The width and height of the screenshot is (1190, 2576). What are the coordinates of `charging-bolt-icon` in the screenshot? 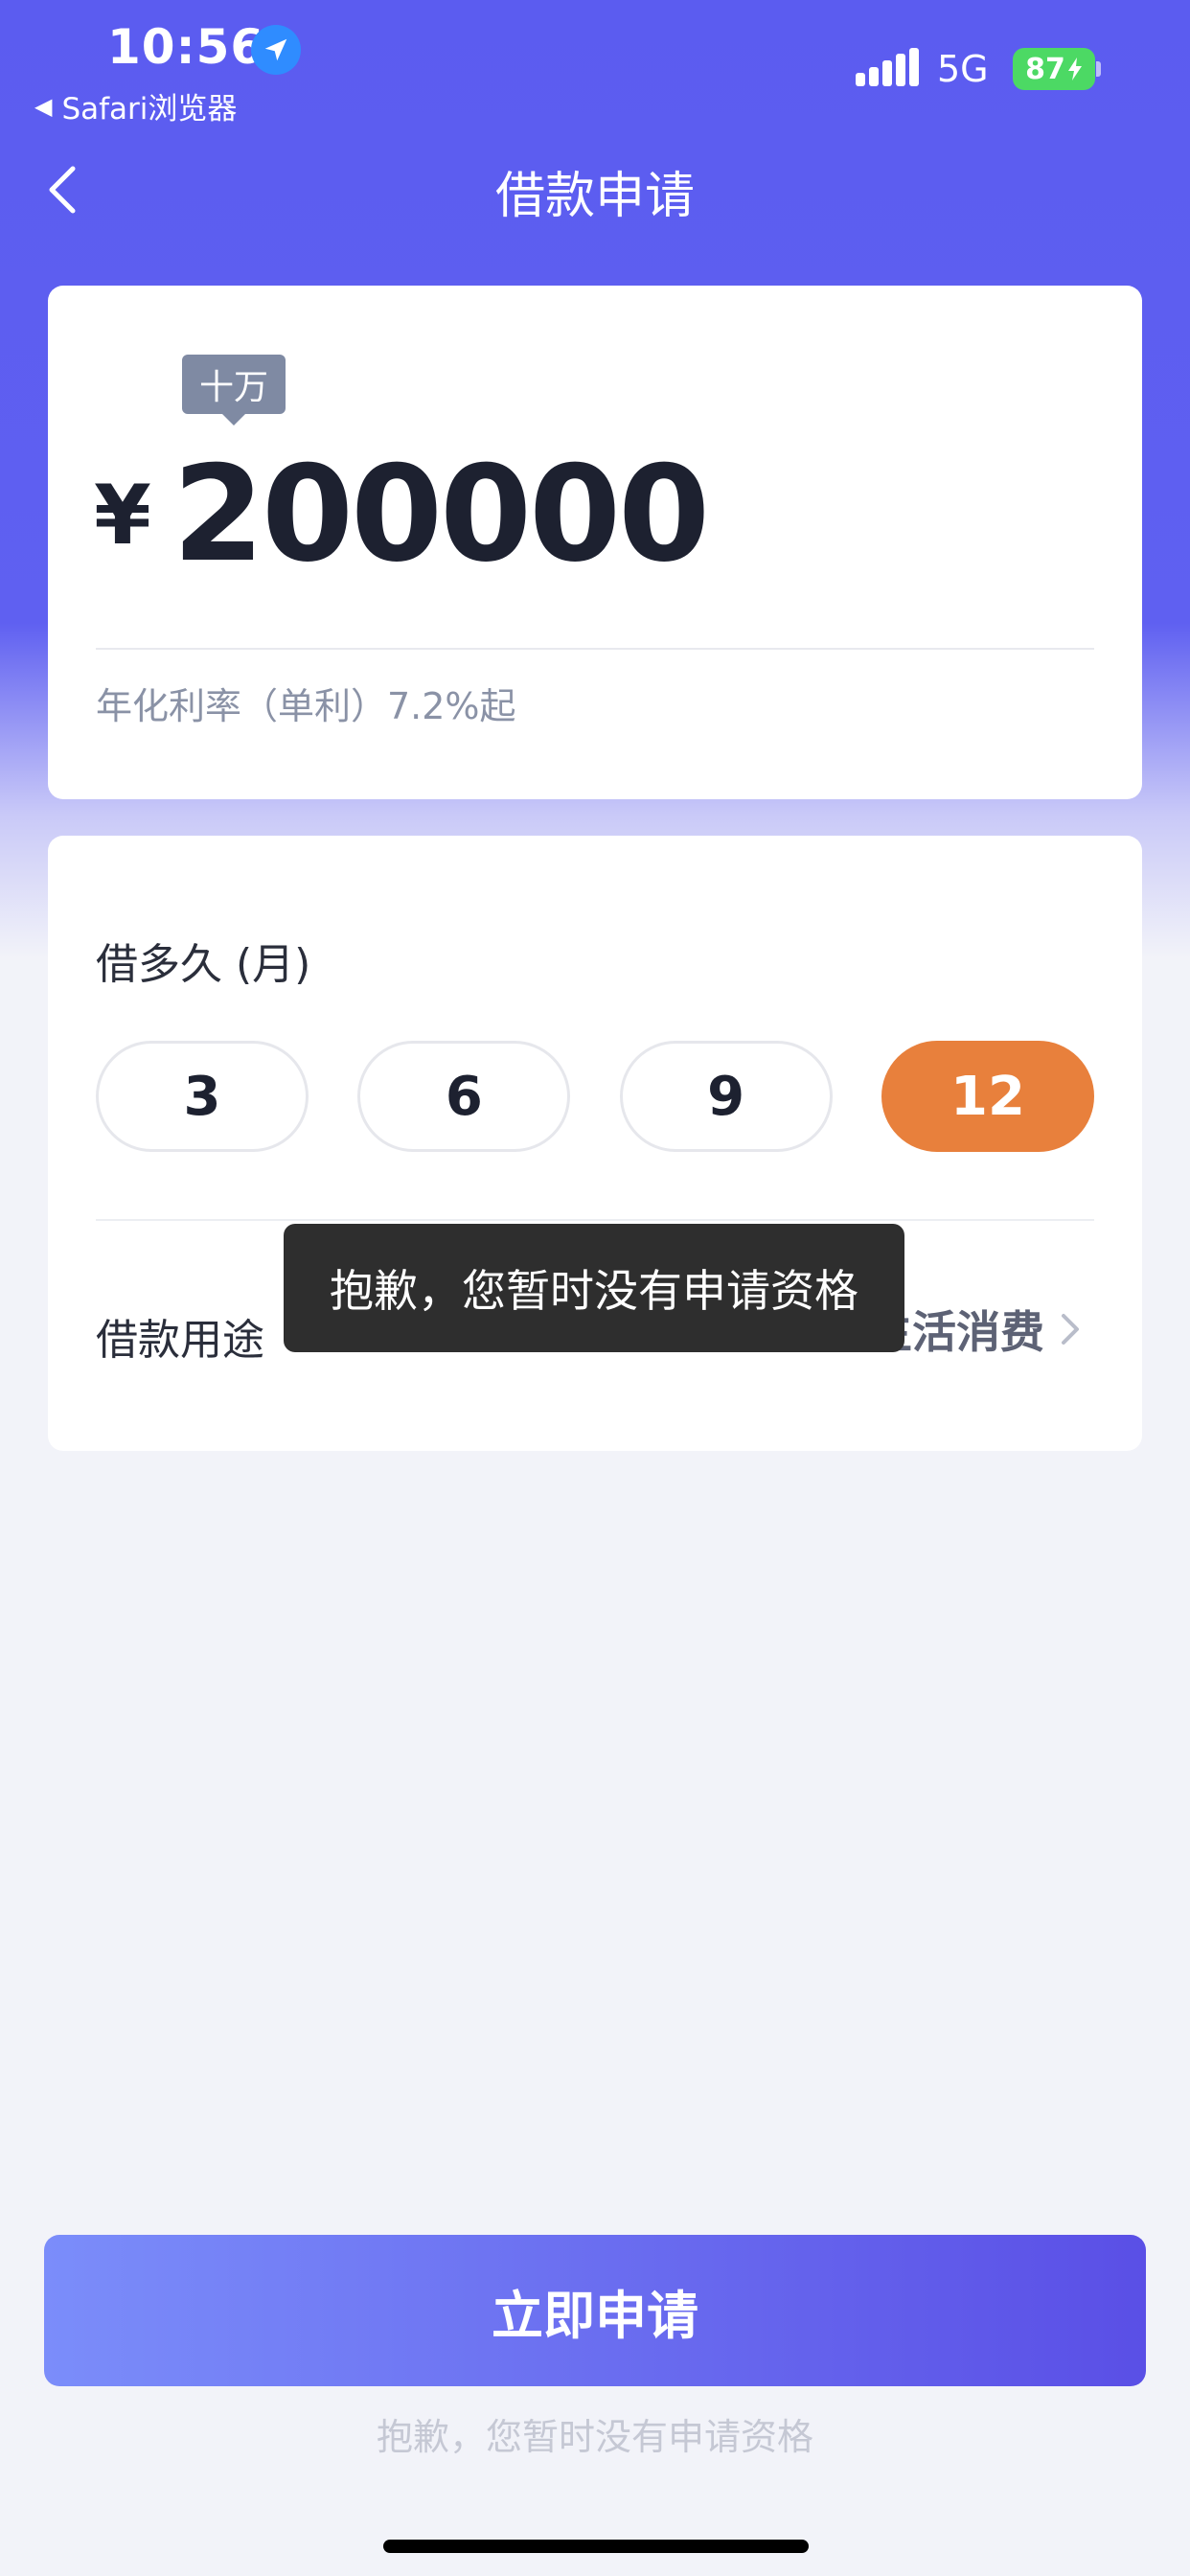 It's located at (1074, 69).